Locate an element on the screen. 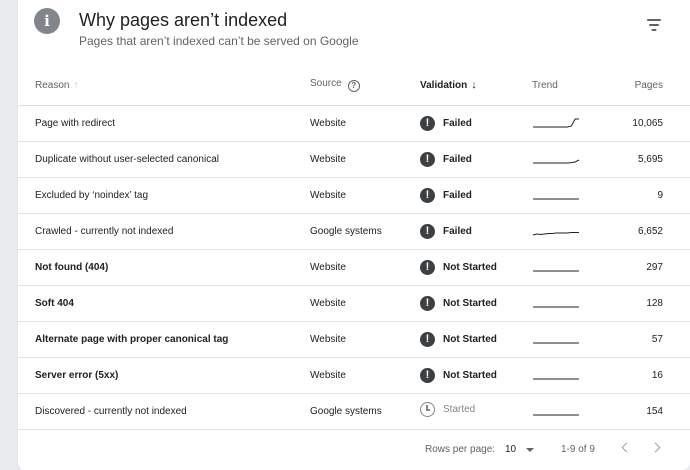  reason-cell: Soft 404 is located at coordinates (155, 303).